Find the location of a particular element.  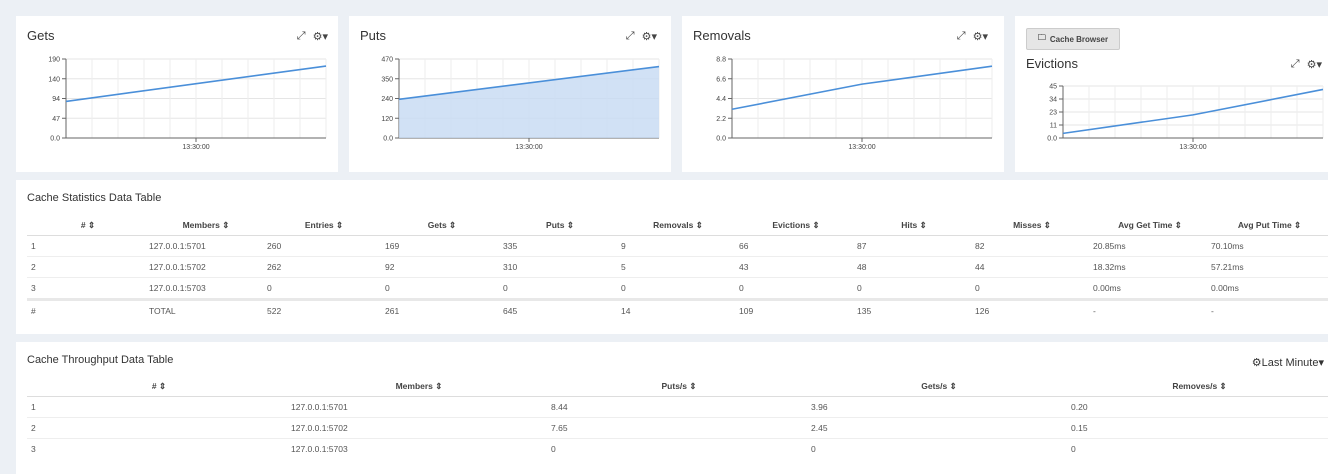

table-cell: 109 is located at coordinates (794, 309).